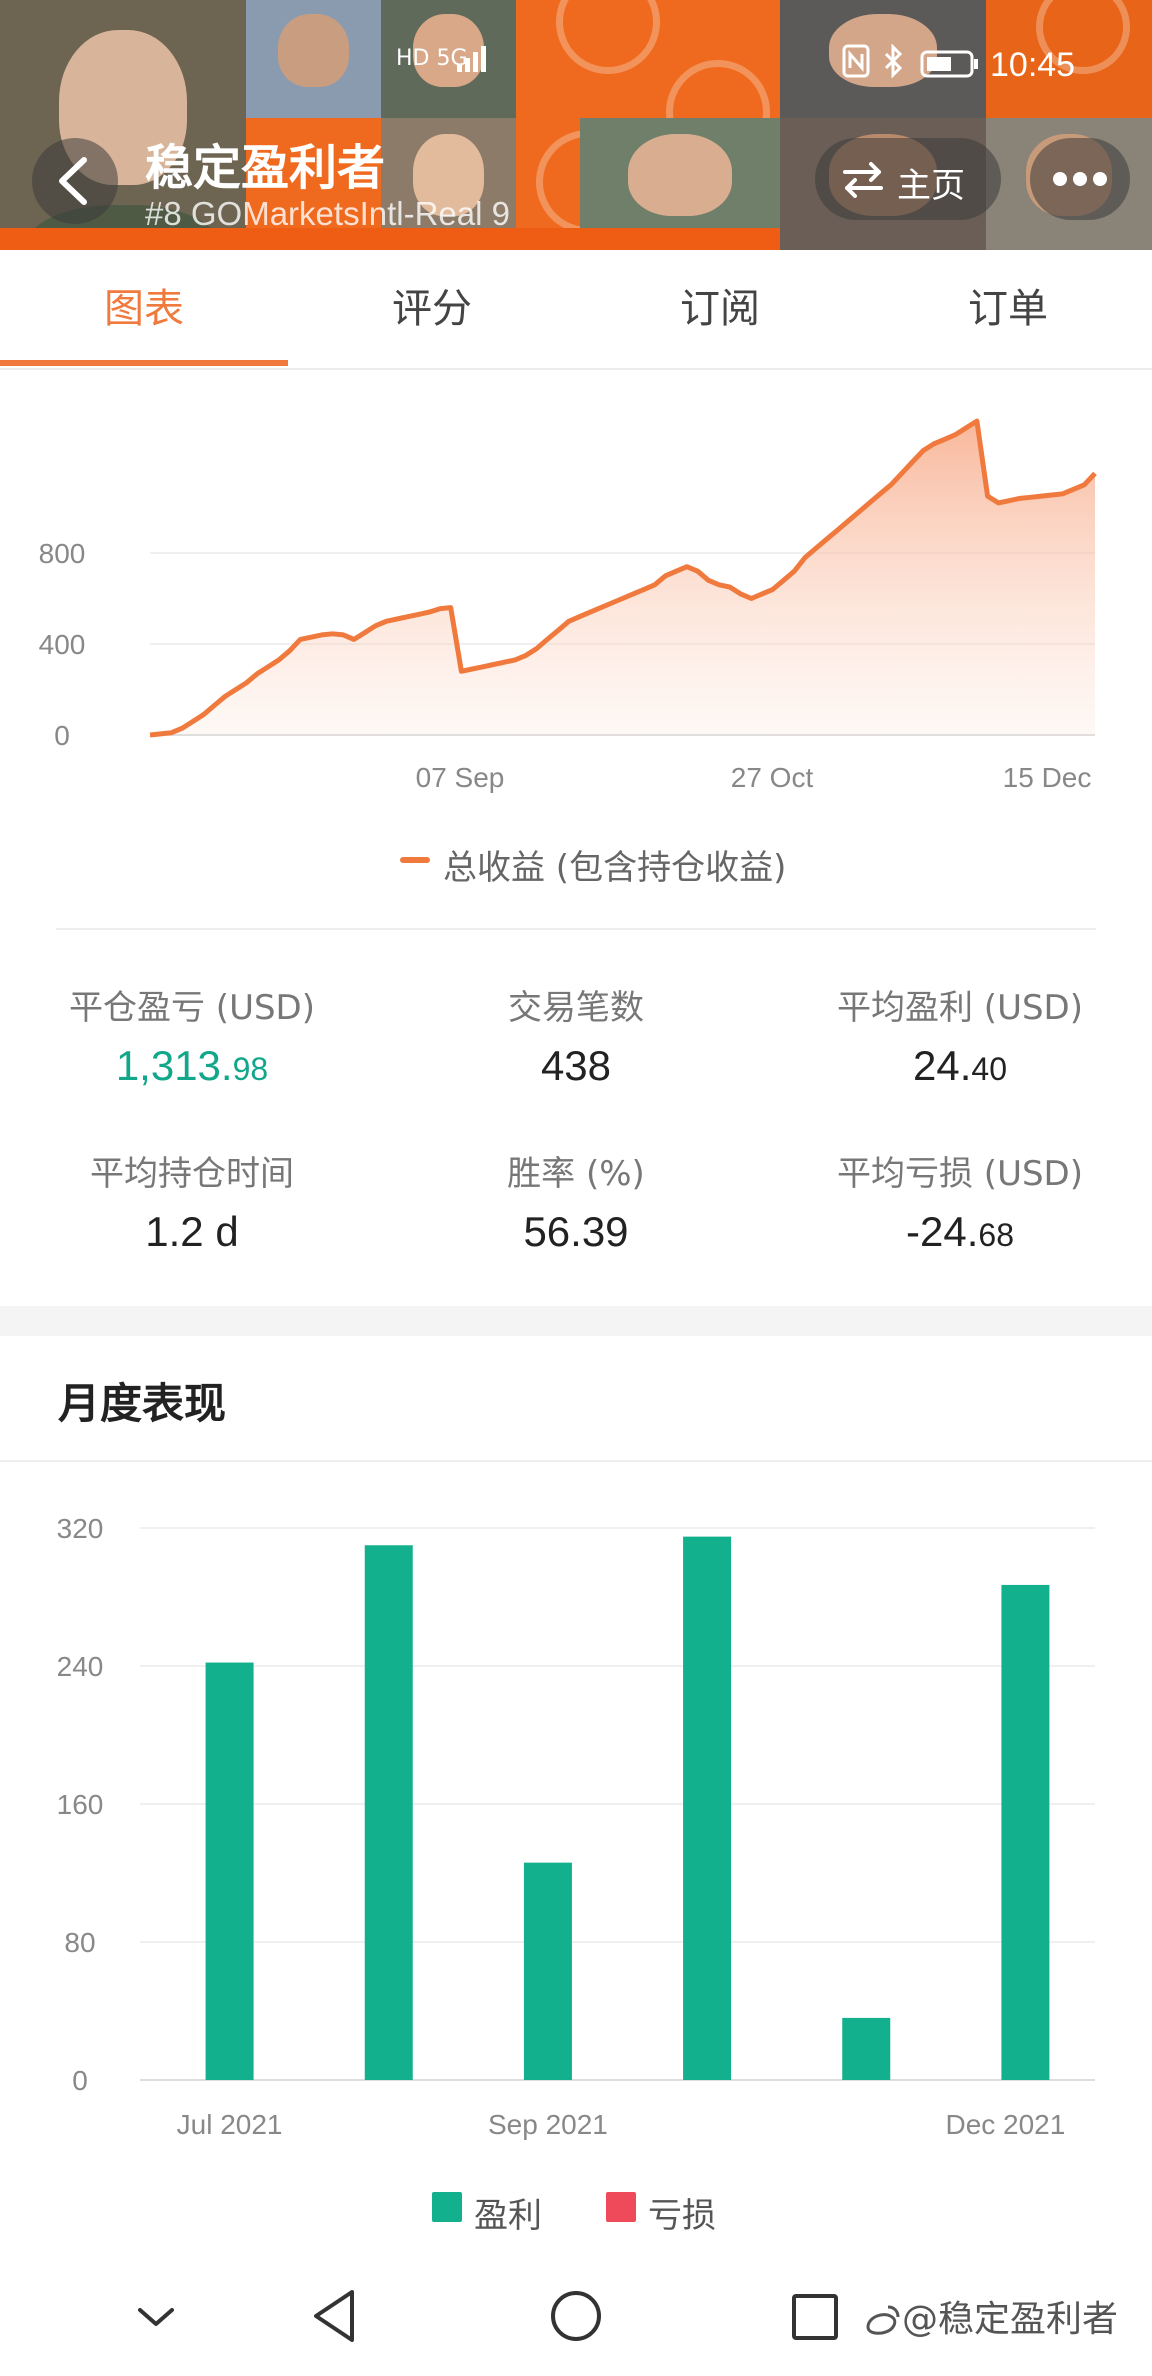 The image size is (1152, 2376). I want to click on status-bar: HD 5G 10:45, so click(576, 66).